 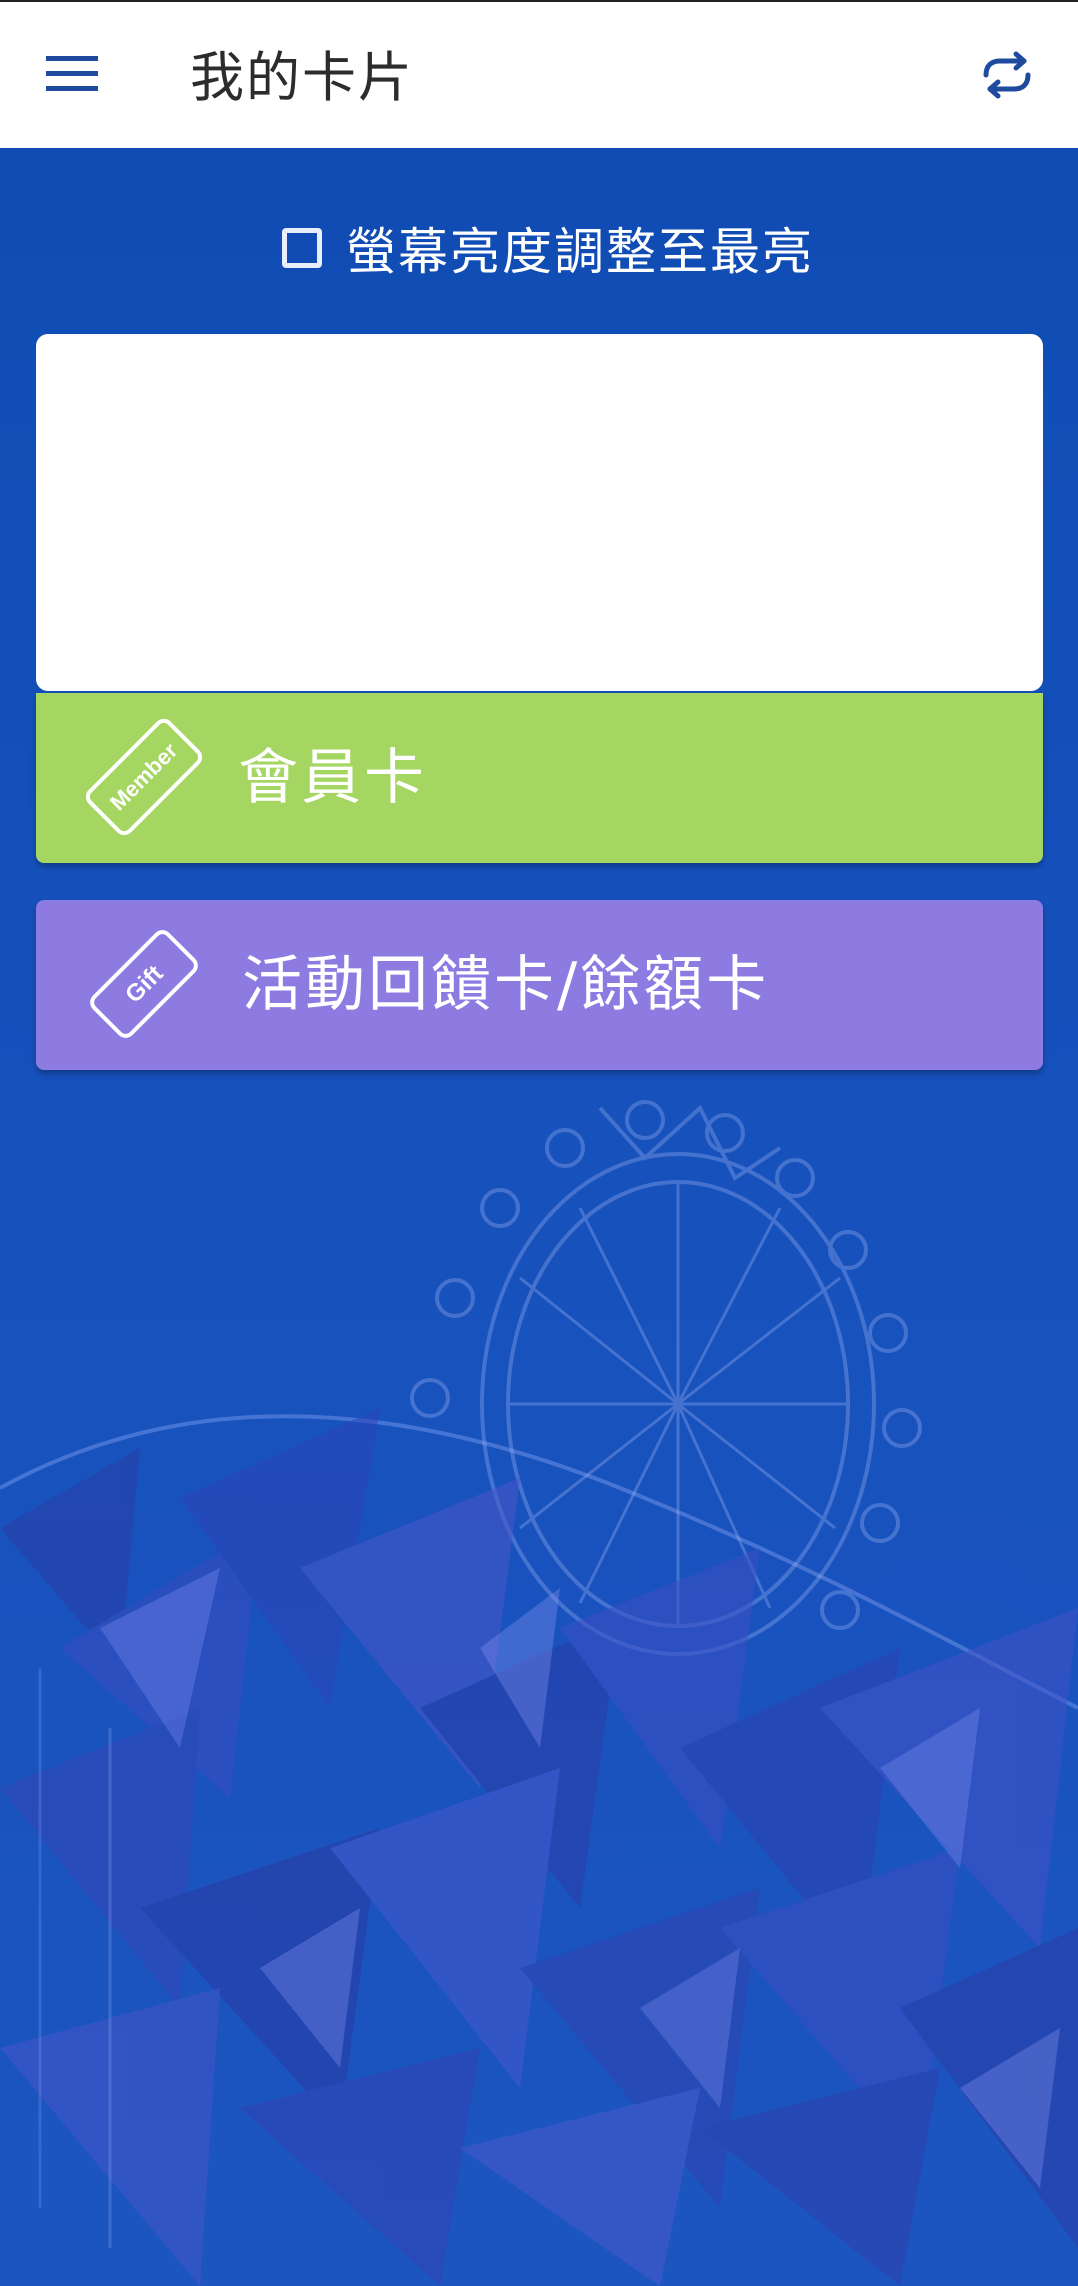 What do you see at coordinates (302, 248) in the screenshot?
I see `brightness-checkbox` at bounding box center [302, 248].